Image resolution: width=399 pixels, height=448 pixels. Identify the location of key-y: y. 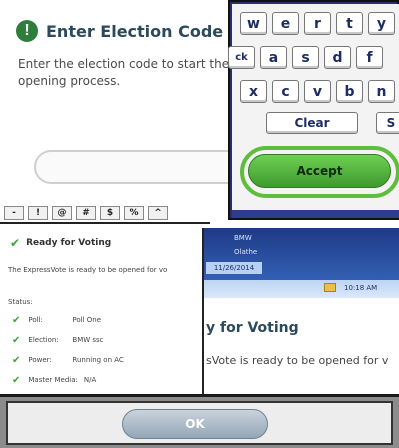
(381, 23).